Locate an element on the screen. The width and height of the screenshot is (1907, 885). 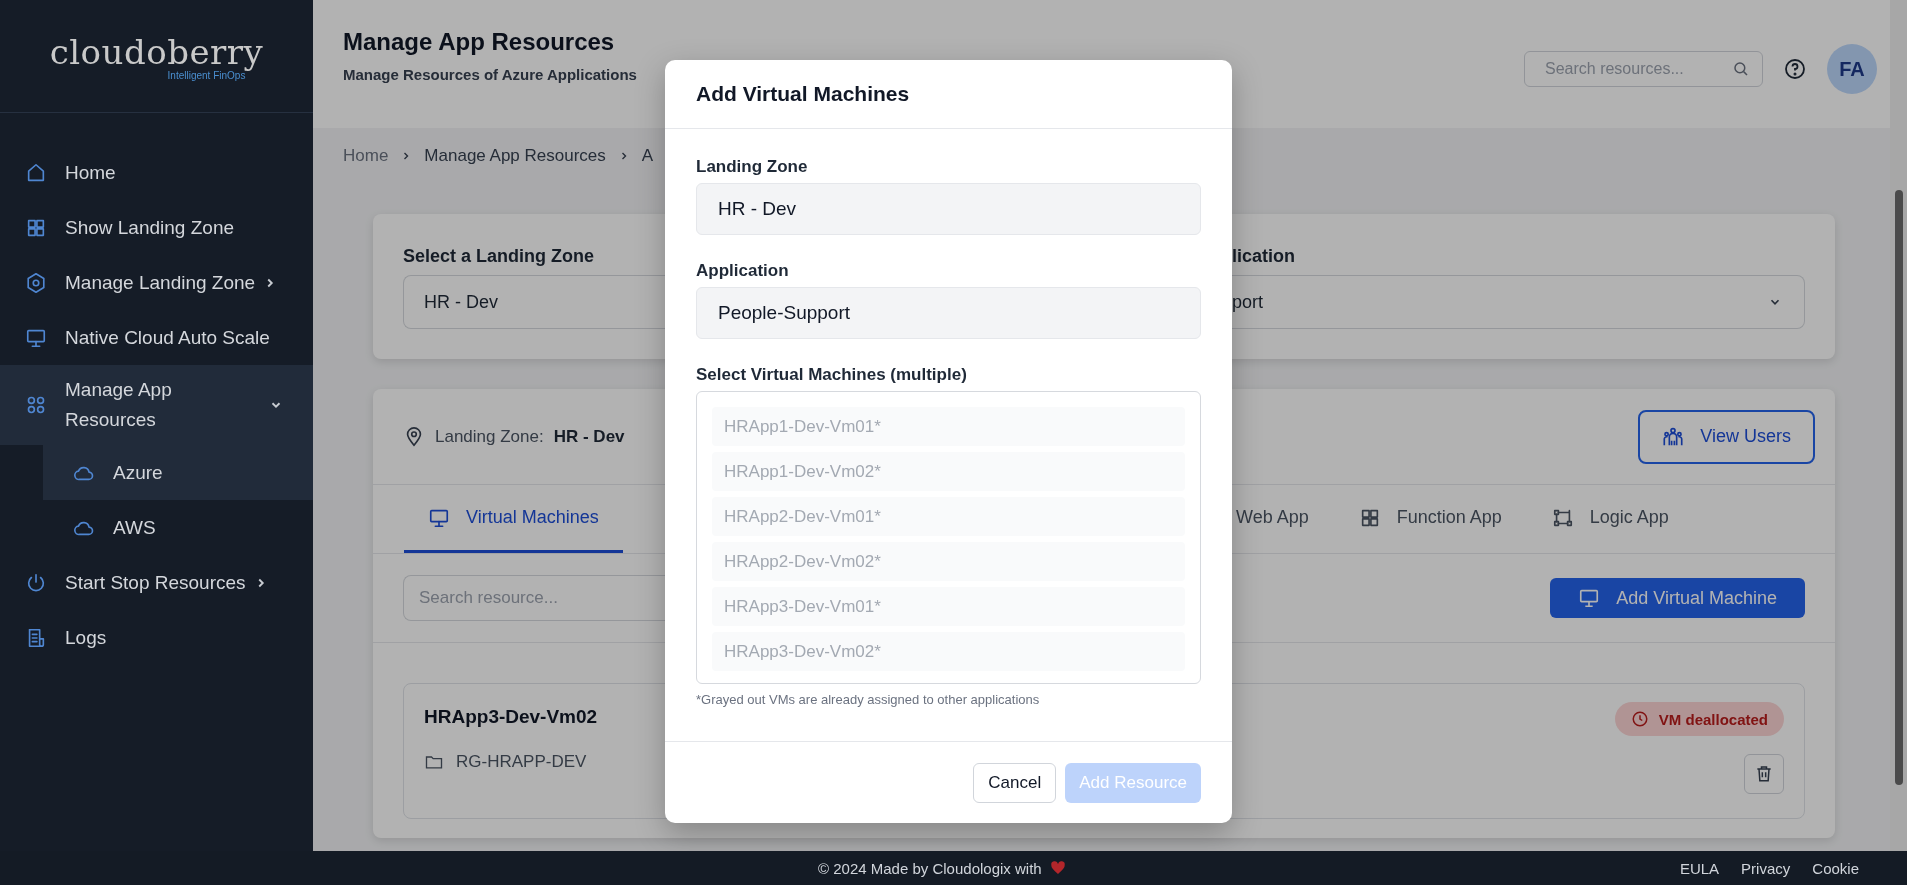
dropdown-field: HR - Dev is located at coordinates (534, 302).